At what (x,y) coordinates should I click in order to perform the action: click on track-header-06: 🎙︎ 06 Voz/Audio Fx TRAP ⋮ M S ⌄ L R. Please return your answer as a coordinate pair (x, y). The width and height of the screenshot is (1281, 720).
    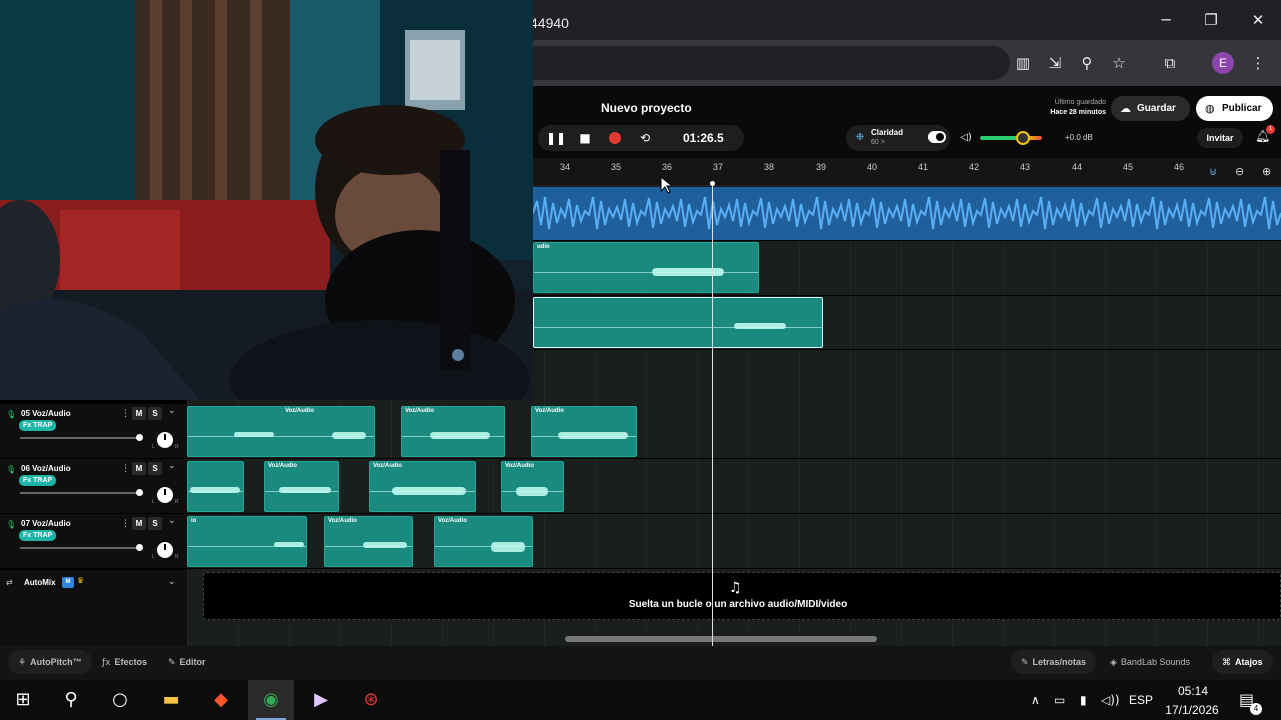
    Looking at the image, I should click on (93, 486).